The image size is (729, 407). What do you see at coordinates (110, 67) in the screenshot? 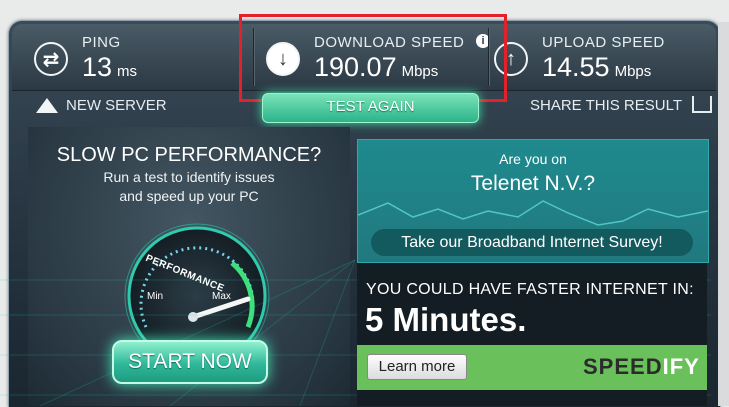
I see `ping-value: 13 ms` at bounding box center [110, 67].